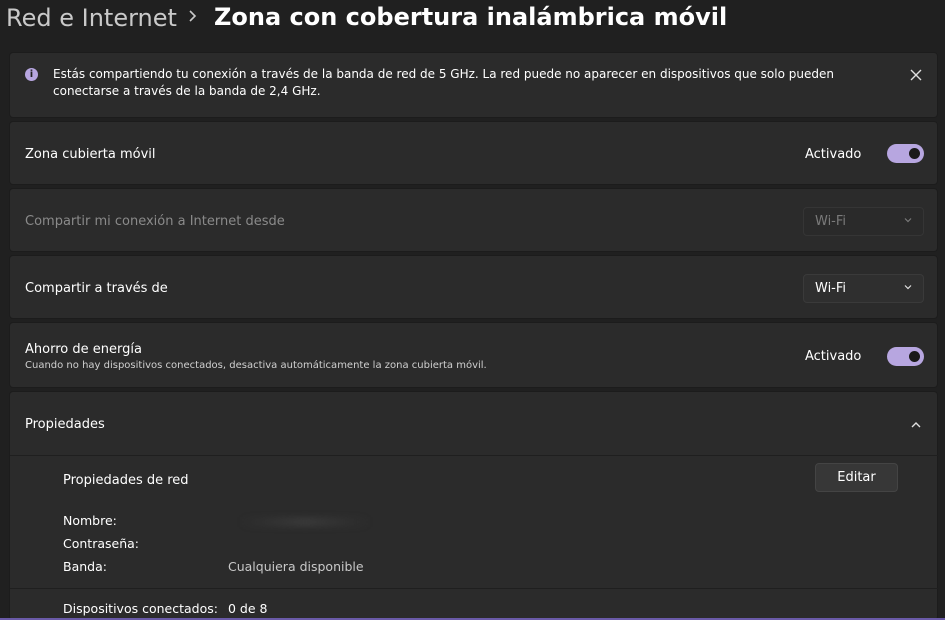 This screenshot has width=945, height=620. I want to click on page-title: Zona con cobertura inalámbrica móvil, so click(471, 17).